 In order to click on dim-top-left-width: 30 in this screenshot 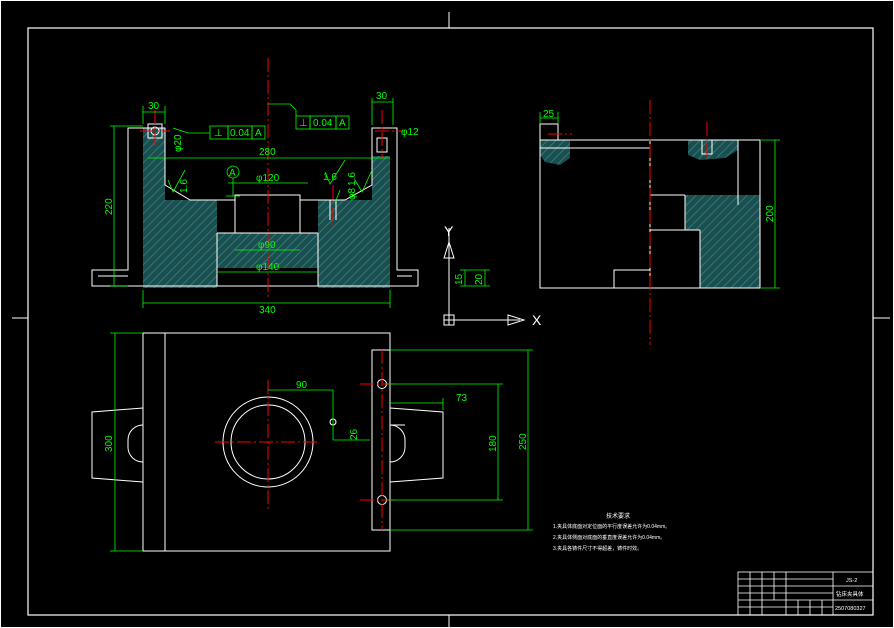, I will do `click(154, 106)`.